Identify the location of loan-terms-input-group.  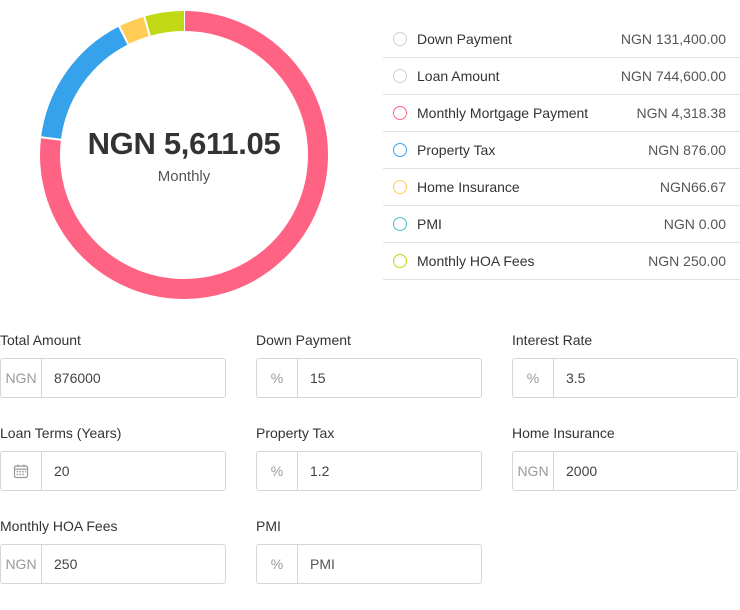
(113, 471).